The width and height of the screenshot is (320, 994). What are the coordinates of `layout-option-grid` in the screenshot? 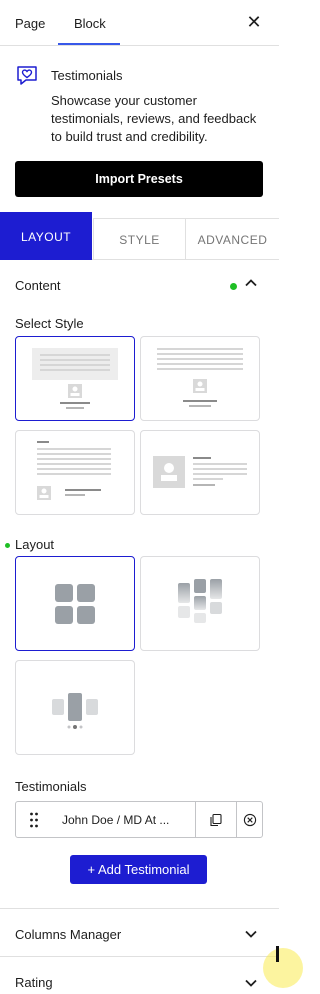 It's located at (75, 603).